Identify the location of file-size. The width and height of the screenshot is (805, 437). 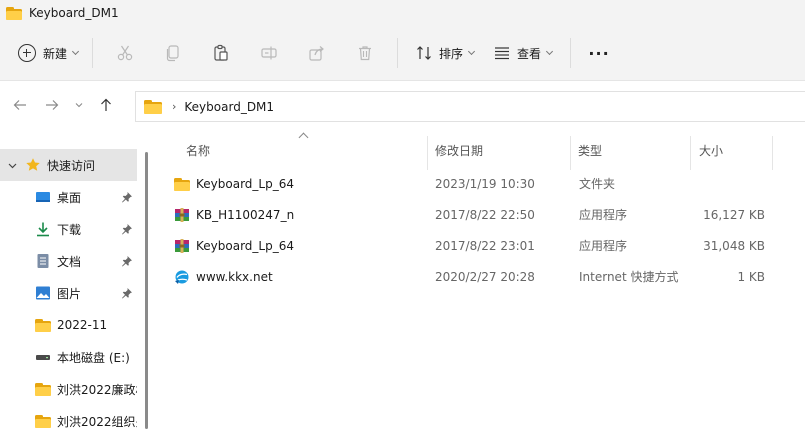
(727, 183).